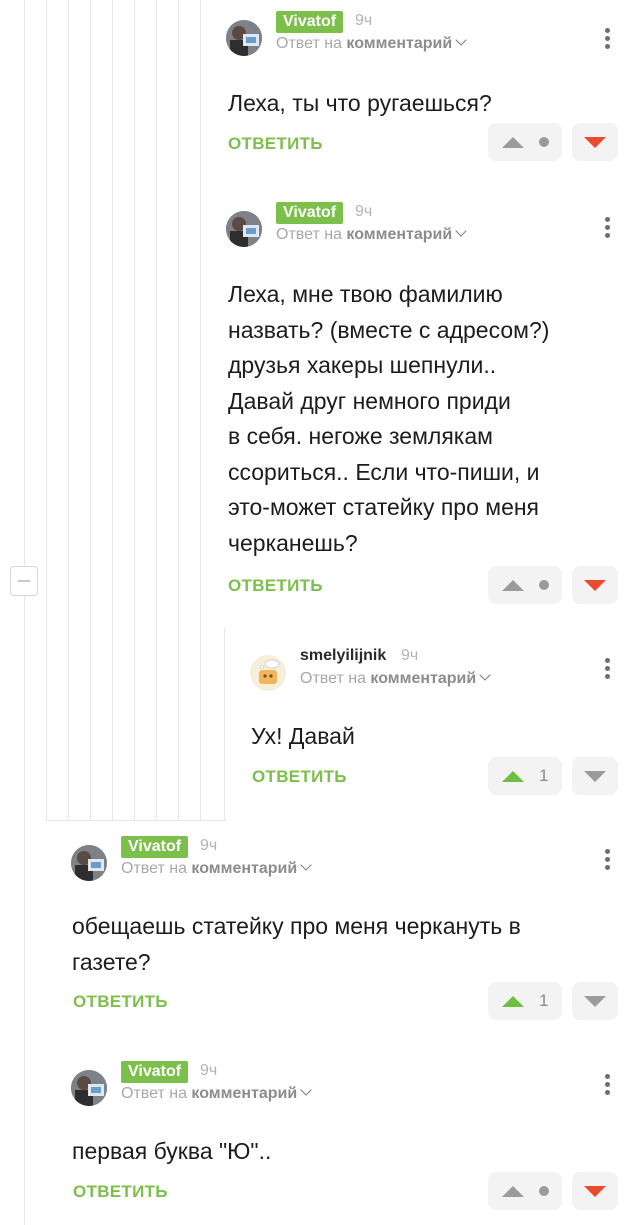 Image resolution: width=640 pixels, height=1225 pixels. Describe the element at coordinates (343, 656) in the screenshot. I see `username: smelyilijnik` at that location.